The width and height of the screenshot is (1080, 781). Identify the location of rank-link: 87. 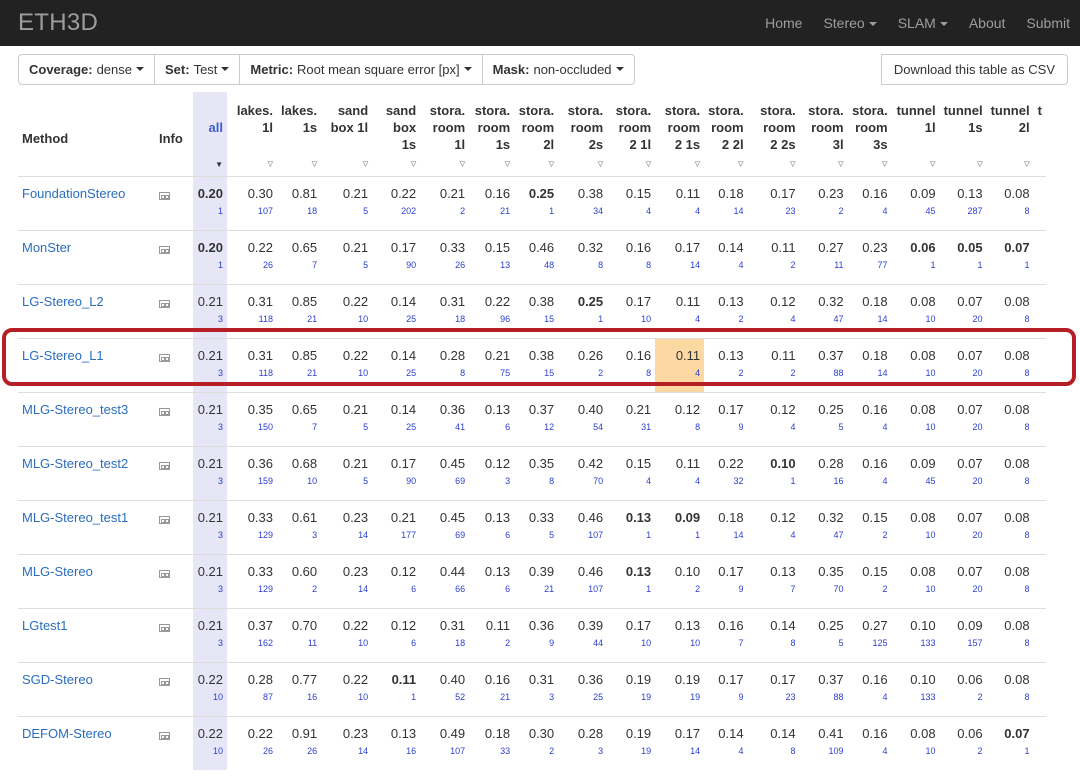
(252, 697).